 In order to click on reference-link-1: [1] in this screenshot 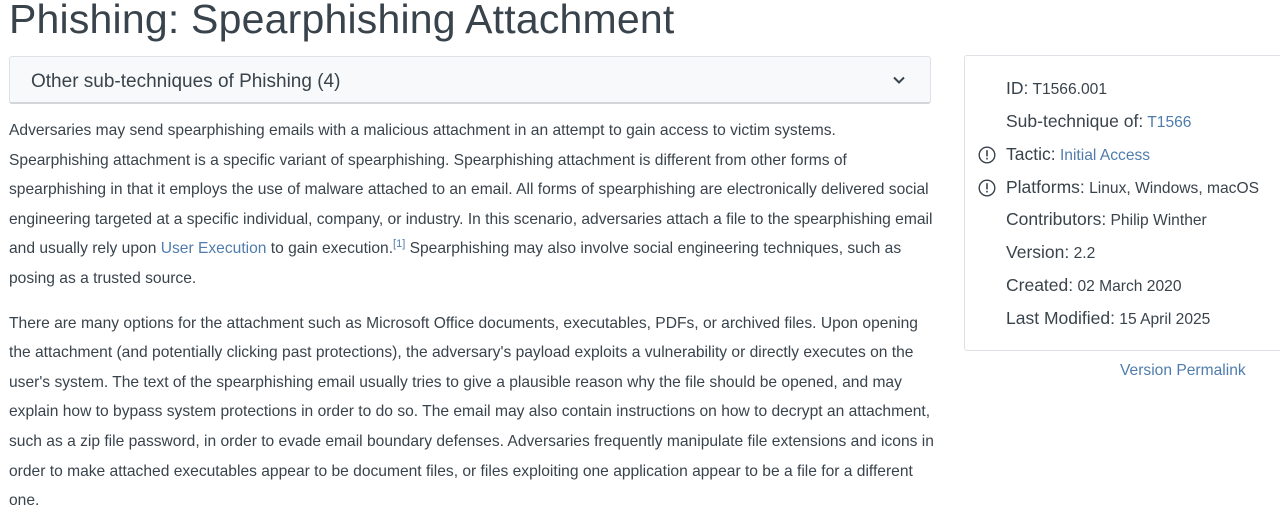, I will do `click(399, 244)`.